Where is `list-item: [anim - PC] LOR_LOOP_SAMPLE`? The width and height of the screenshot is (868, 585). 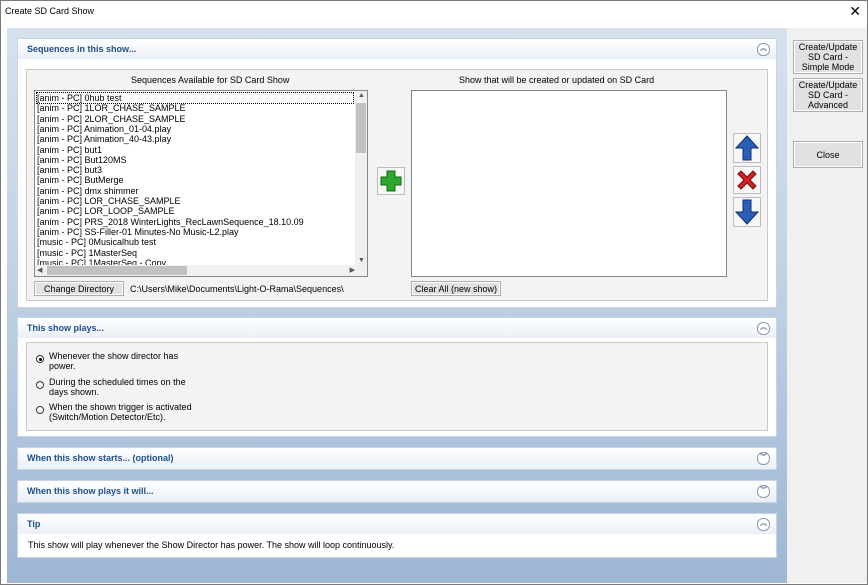
list-item: [anim - PC] LOR_LOOP_SAMPLE is located at coordinates (106, 211).